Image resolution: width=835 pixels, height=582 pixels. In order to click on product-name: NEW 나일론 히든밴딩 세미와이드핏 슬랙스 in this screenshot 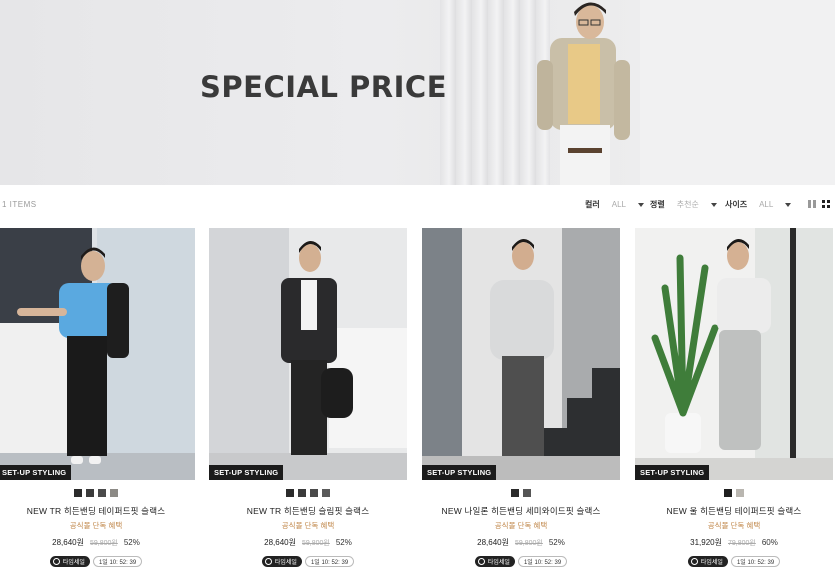, I will do `click(521, 511)`.